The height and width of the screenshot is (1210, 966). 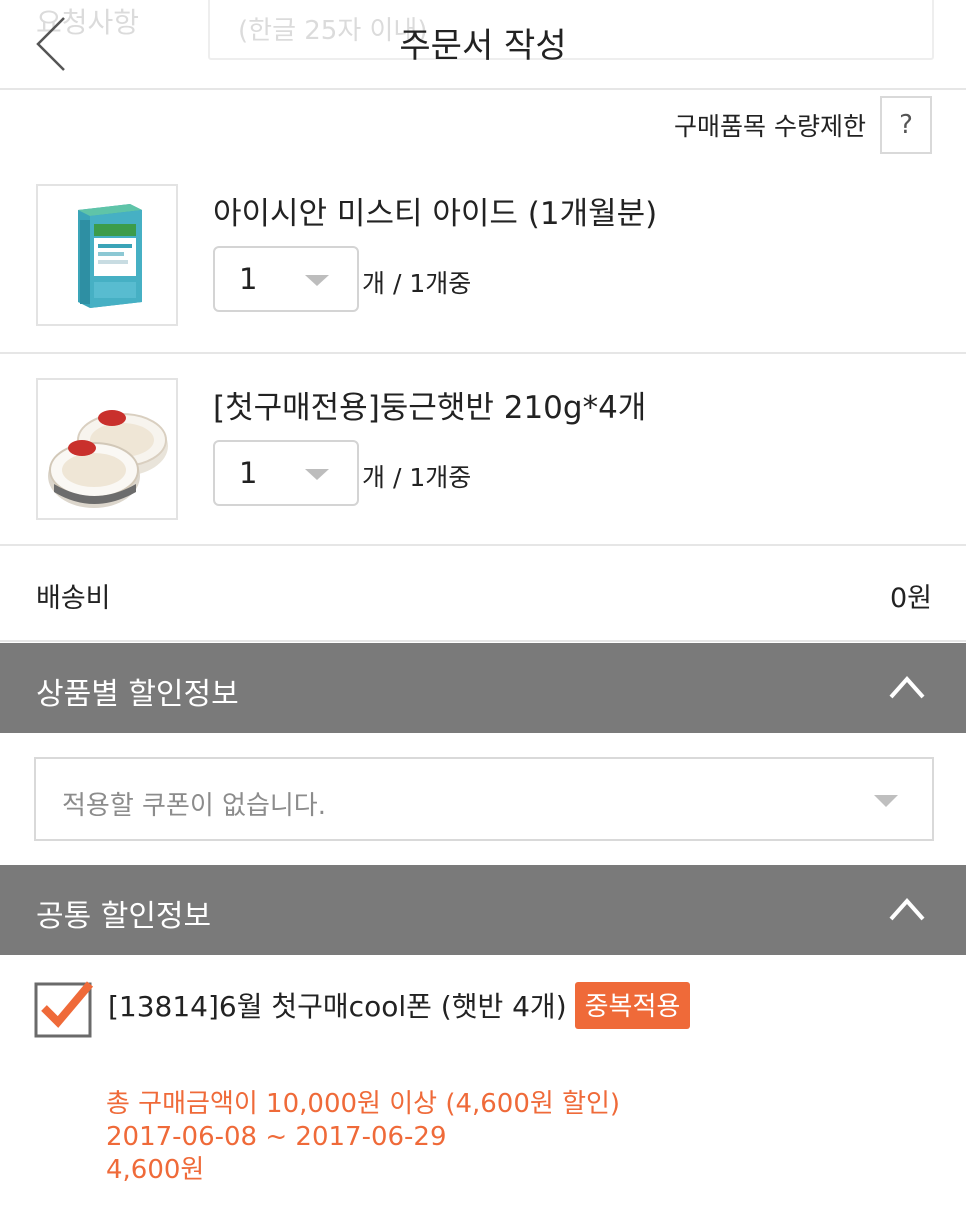 I want to click on shipping-fee-row: 배송비 0원, so click(x=483, y=594).